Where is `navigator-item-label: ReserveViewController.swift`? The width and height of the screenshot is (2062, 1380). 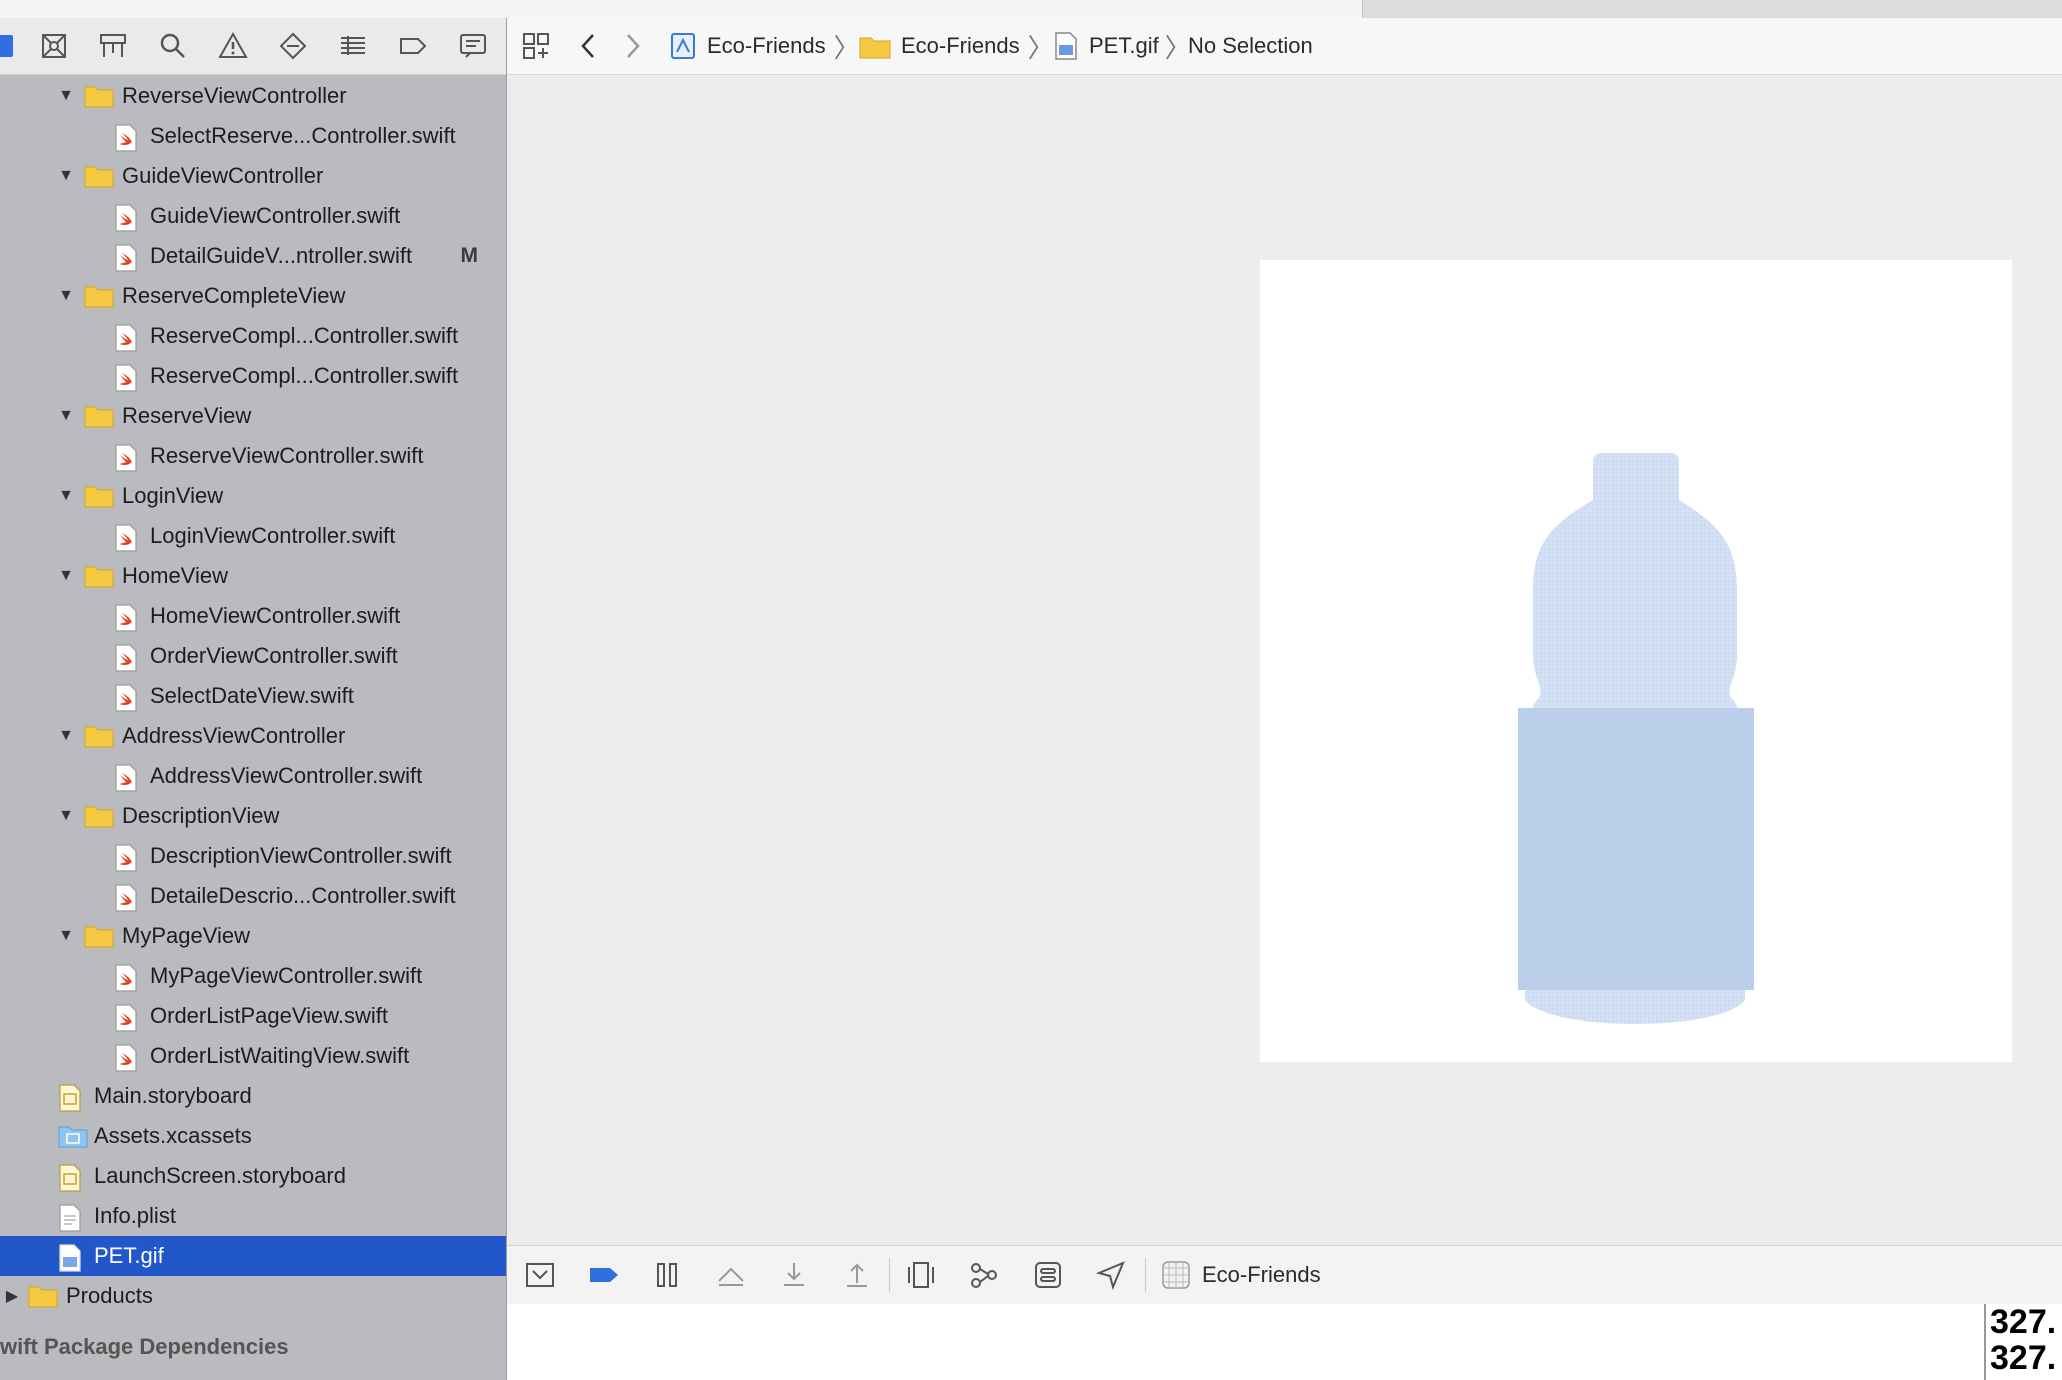
navigator-item-label: ReserveViewController.swift is located at coordinates (287, 455).